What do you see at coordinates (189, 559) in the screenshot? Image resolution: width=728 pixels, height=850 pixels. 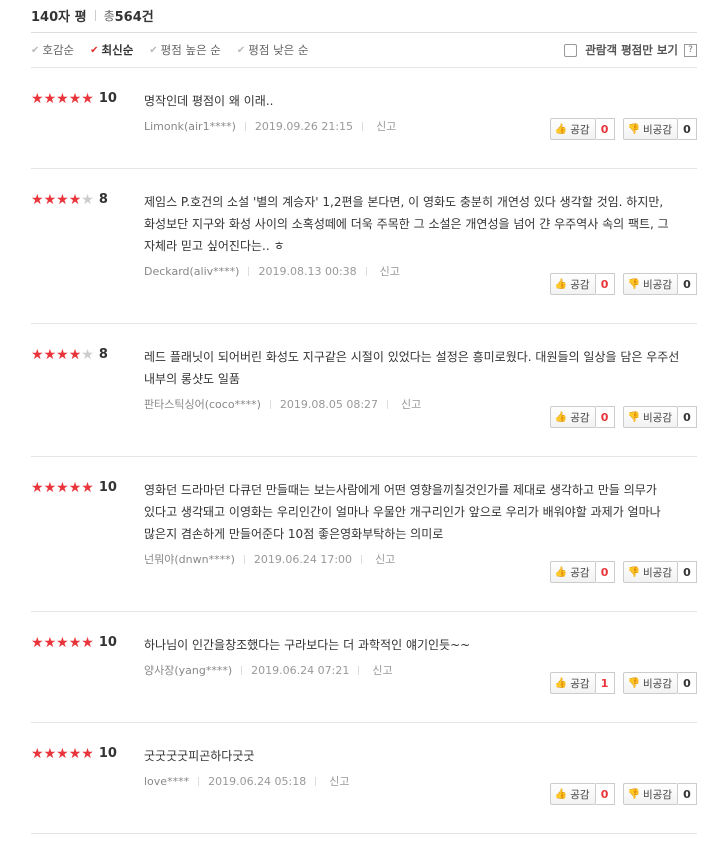 I see `review-writer: 넌뭐야(dnwn****)` at bounding box center [189, 559].